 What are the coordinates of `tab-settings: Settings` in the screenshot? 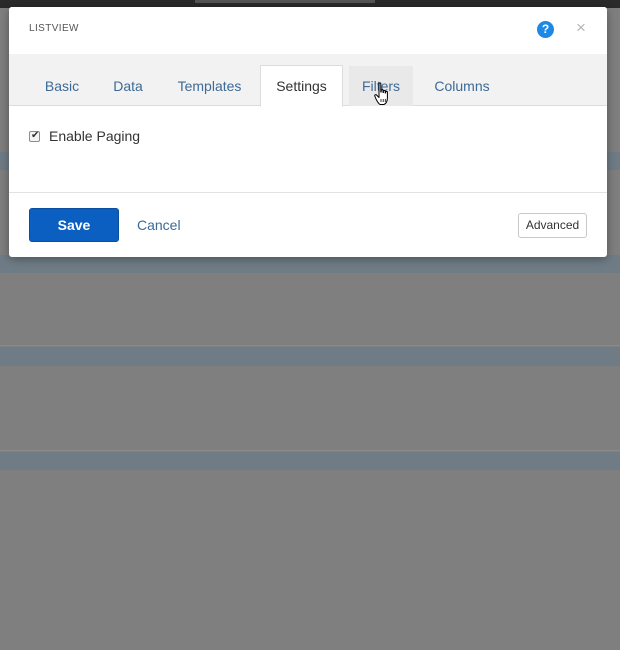 It's located at (301, 86).